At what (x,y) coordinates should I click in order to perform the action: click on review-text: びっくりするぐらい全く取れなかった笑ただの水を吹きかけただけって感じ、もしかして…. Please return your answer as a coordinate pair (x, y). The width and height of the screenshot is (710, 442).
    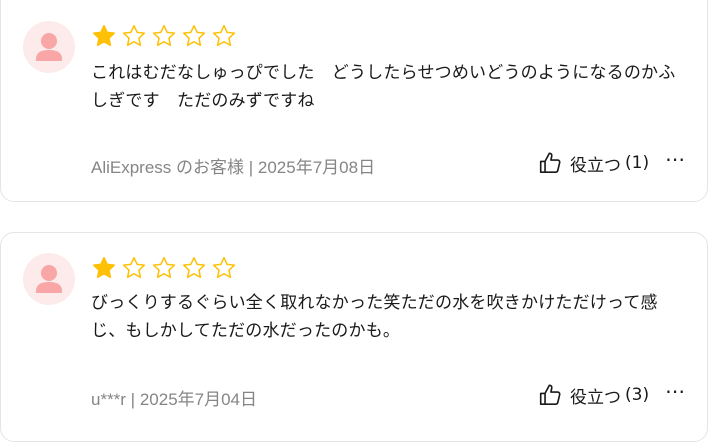
    Looking at the image, I should click on (374, 317).